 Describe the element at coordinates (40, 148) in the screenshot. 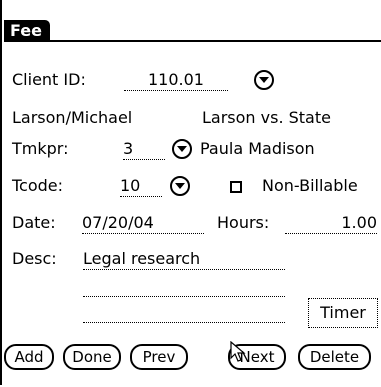

I see `timekeeper-label: Tmkpr:` at that location.